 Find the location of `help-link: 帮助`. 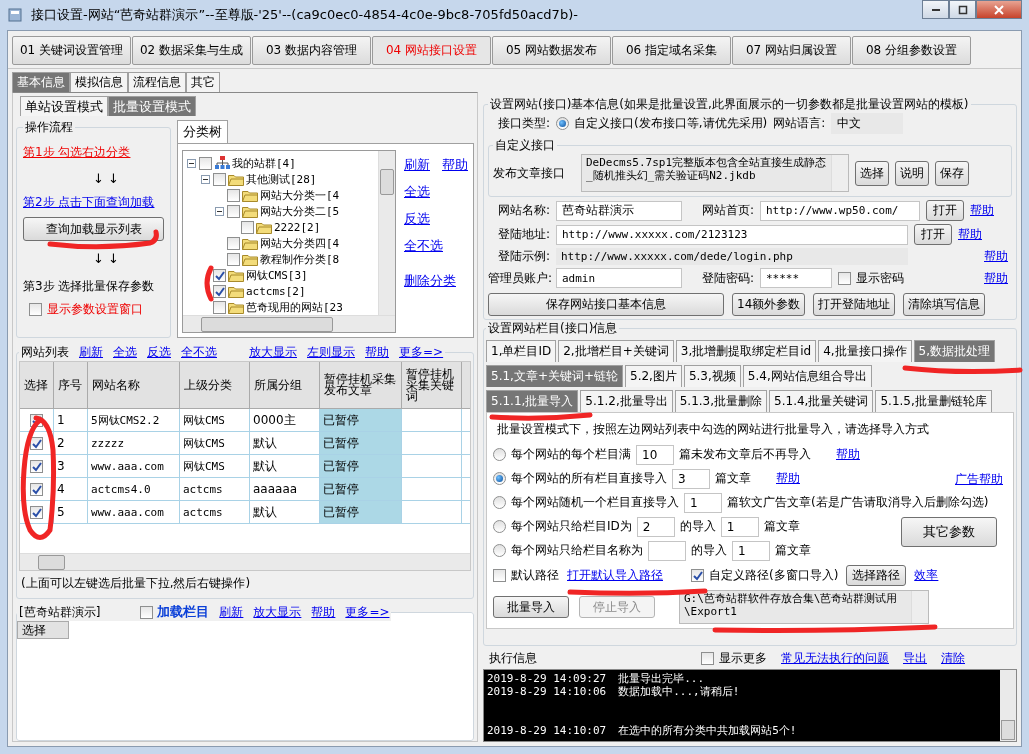

help-link: 帮助 is located at coordinates (996, 278).